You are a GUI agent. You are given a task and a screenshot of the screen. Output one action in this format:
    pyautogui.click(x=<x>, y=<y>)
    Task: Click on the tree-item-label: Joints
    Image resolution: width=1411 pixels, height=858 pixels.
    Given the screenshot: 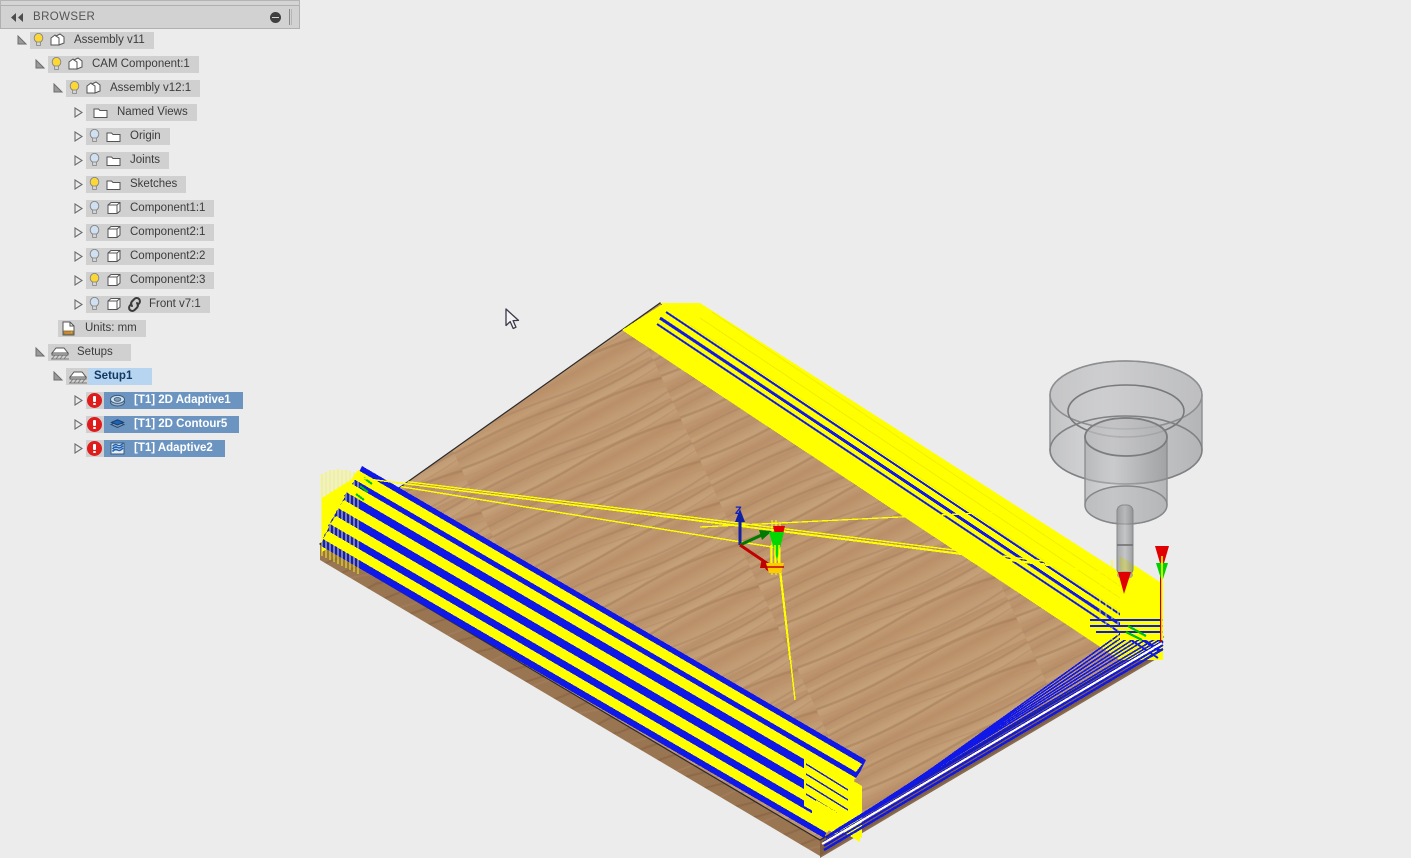 What is the action you would take?
    pyautogui.click(x=145, y=160)
    